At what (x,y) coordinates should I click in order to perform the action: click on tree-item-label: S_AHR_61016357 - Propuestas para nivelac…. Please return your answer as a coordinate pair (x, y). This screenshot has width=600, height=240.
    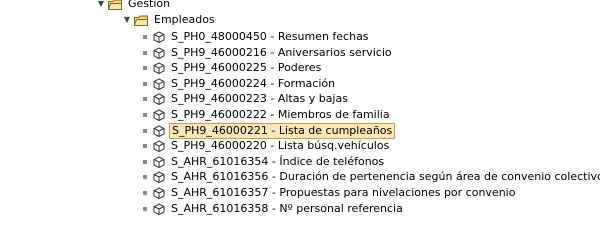
    Looking at the image, I should click on (343, 192).